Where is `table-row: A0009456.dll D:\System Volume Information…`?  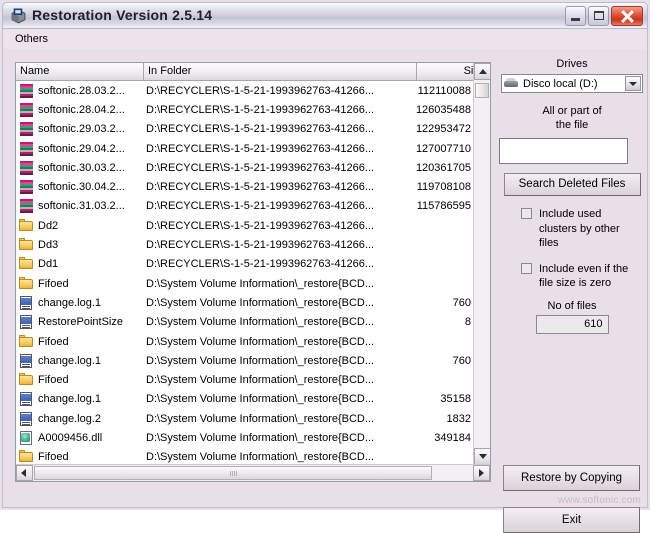 table-row: A0009456.dll D:\System Volume Information… is located at coordinates (245, 437).